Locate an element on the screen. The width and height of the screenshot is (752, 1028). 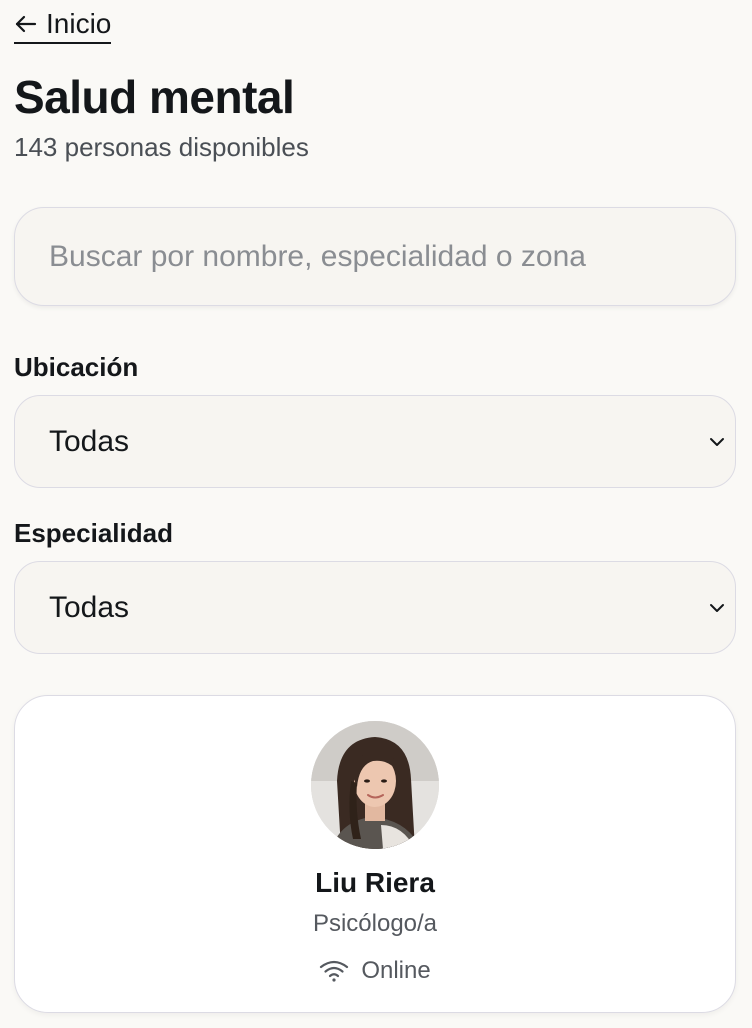
search-box is located at coordinates (375, 256).